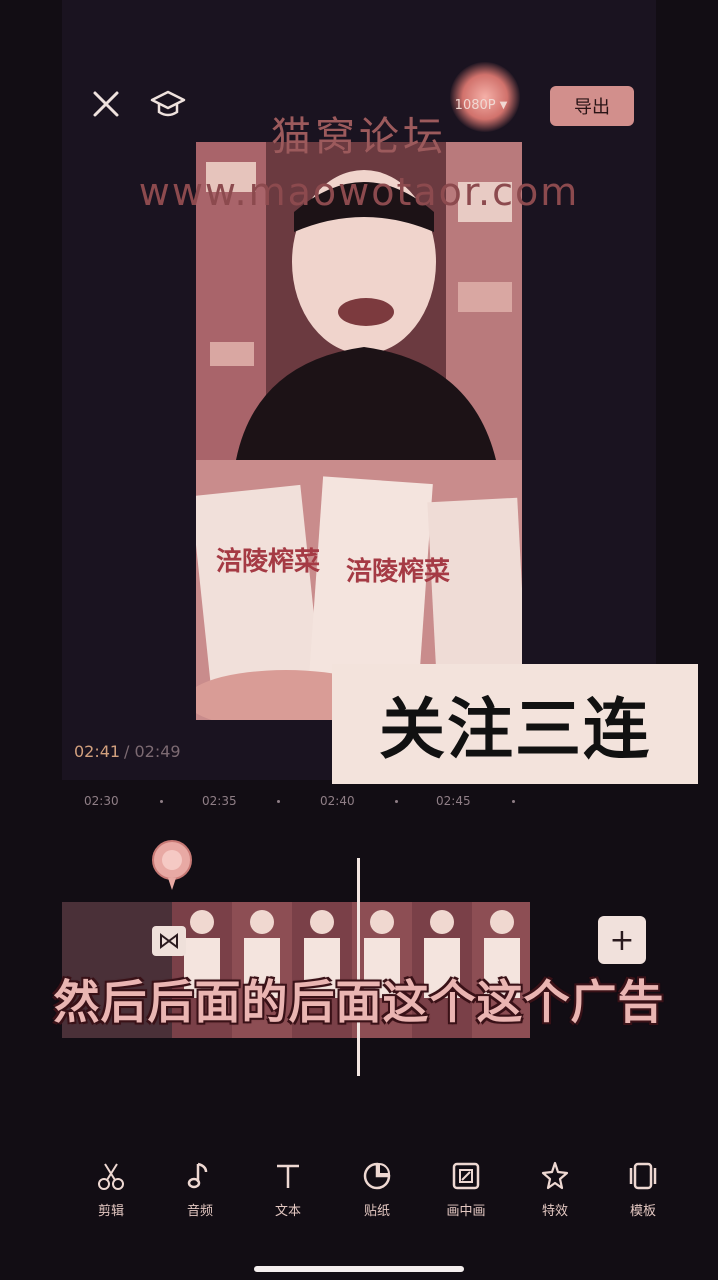 The width and height of the screenshot is (718, 1280). I want to click on ruler-tick: 02:40, so click(337, 801).